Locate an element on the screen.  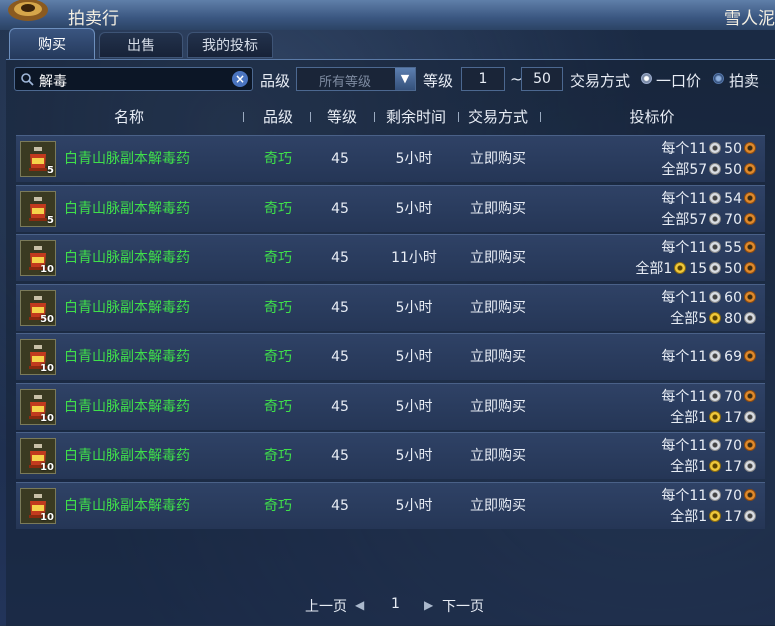
table-row: 10 白青山脉副本解毒药 奇巧 45 5小时 立即购买 每个11 69 is located at coordinates (390, 356).